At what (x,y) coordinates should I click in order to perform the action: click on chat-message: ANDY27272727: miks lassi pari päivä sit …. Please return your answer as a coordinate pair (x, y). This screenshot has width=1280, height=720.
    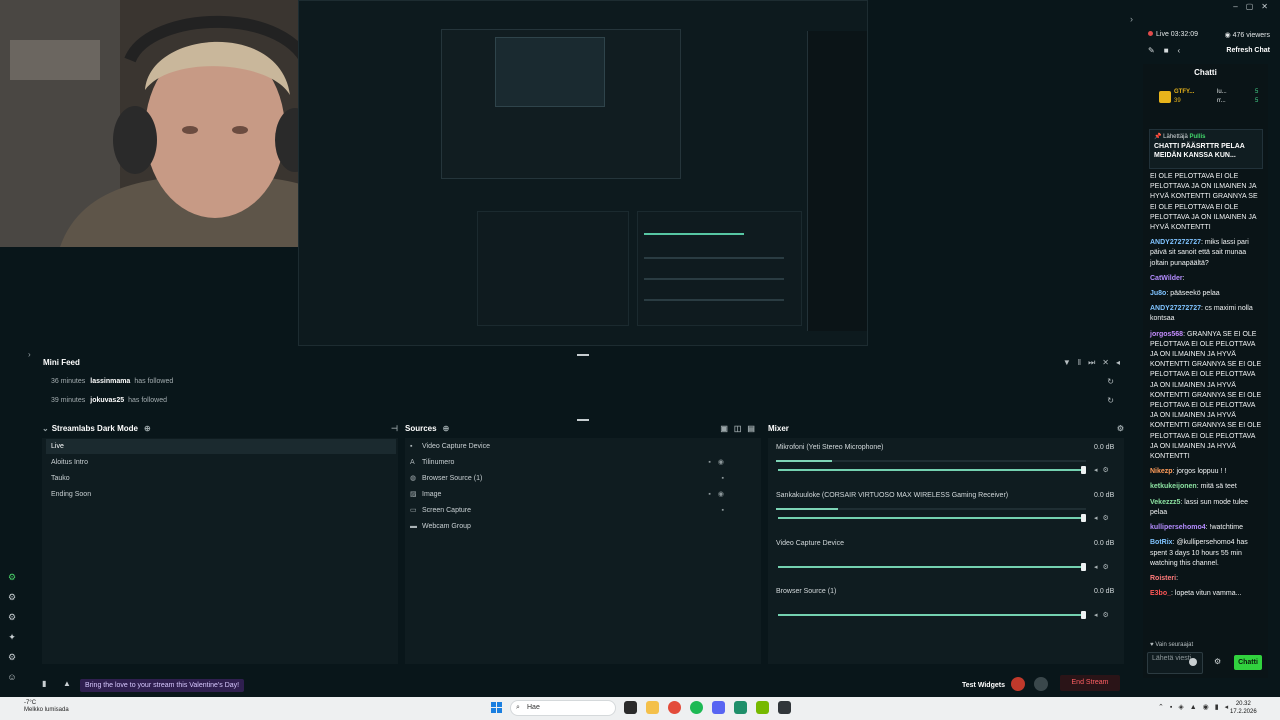
    Looking at the image, I should click on (1207, 253).